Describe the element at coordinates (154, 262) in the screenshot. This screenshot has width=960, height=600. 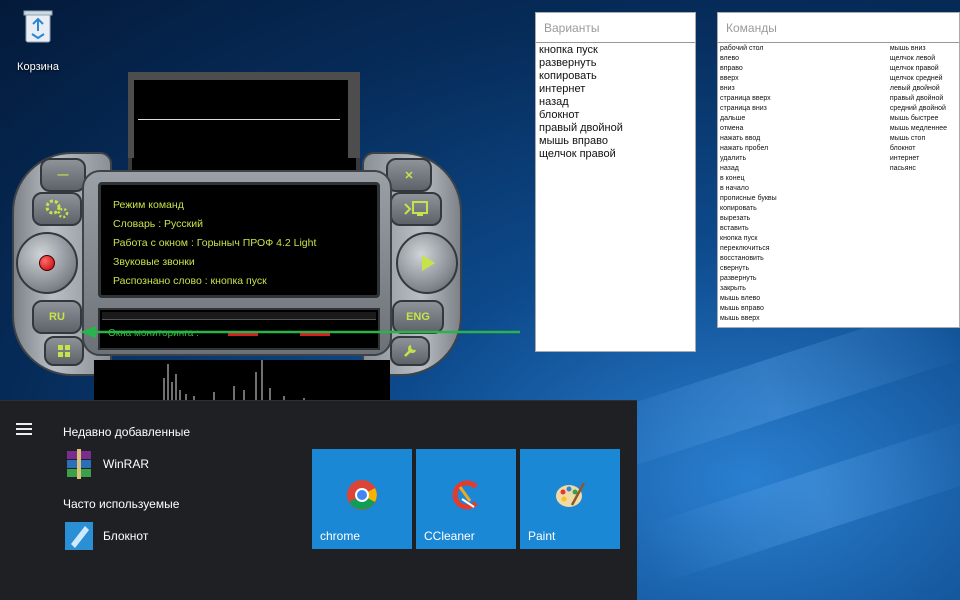
I see `display-line-sounds: Звуковые звонки` at that location.